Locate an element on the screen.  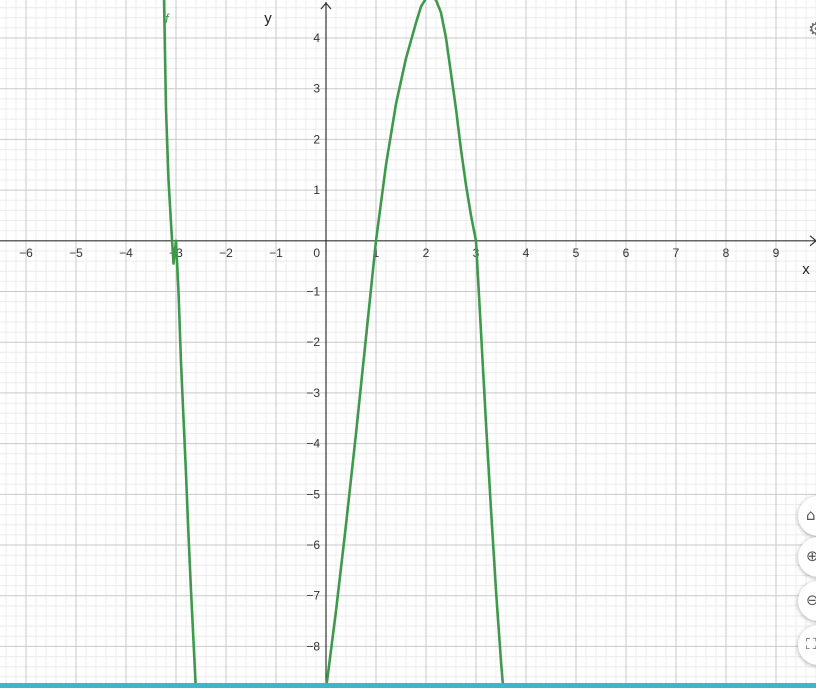
gear-icon: ⚙ is located at coordinates (812, 30).